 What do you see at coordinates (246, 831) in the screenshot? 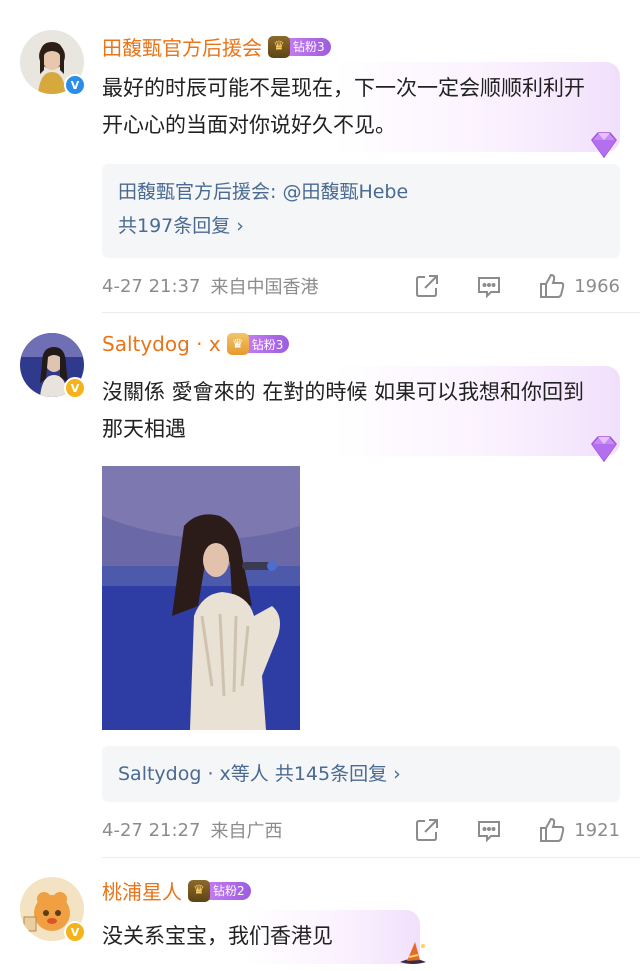
I see `location: 来自广西` at bounding box center [246, 831].